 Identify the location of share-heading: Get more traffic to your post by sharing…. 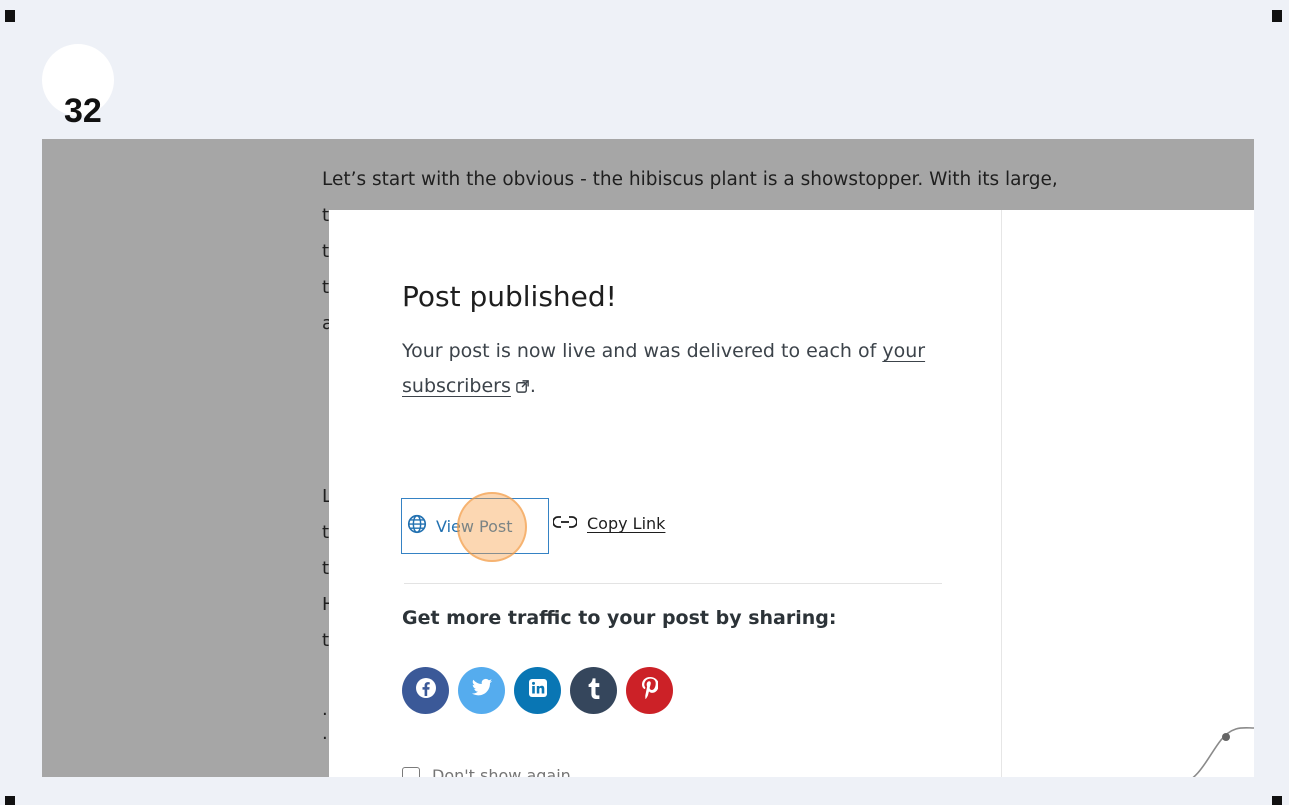
(619, 618).